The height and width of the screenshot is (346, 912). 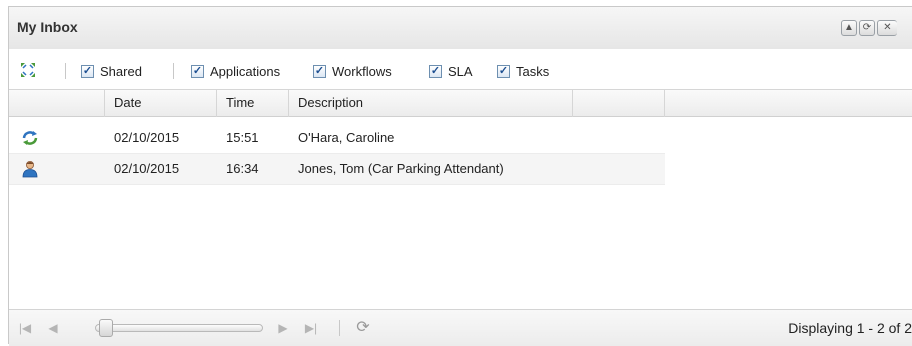 I want to click on workflow-refresh-icon, so click(x=30, y=138).